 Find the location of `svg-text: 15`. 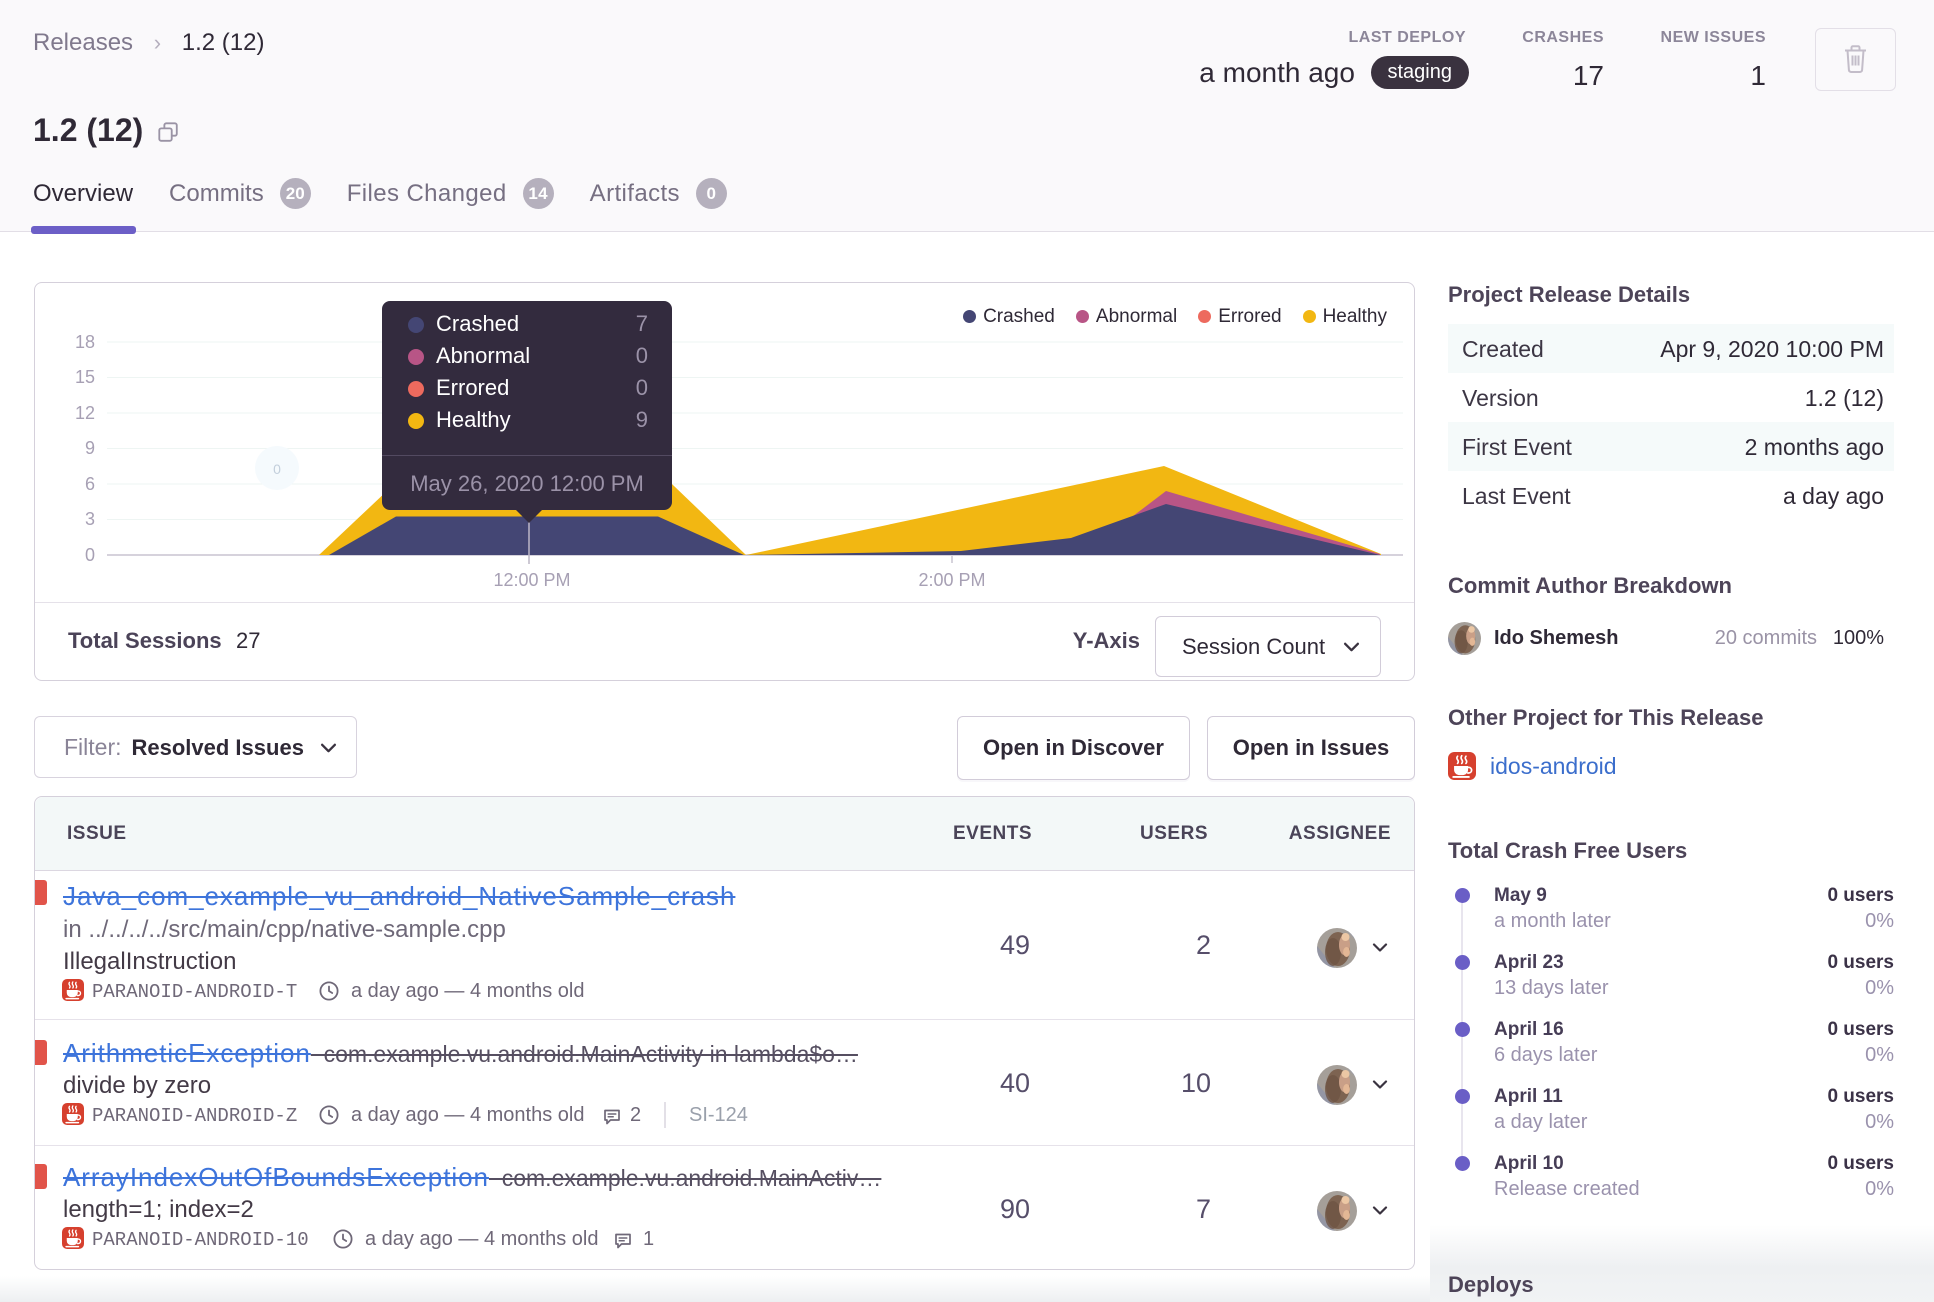

svg-text: 15 is located at coordinates (85, 377).